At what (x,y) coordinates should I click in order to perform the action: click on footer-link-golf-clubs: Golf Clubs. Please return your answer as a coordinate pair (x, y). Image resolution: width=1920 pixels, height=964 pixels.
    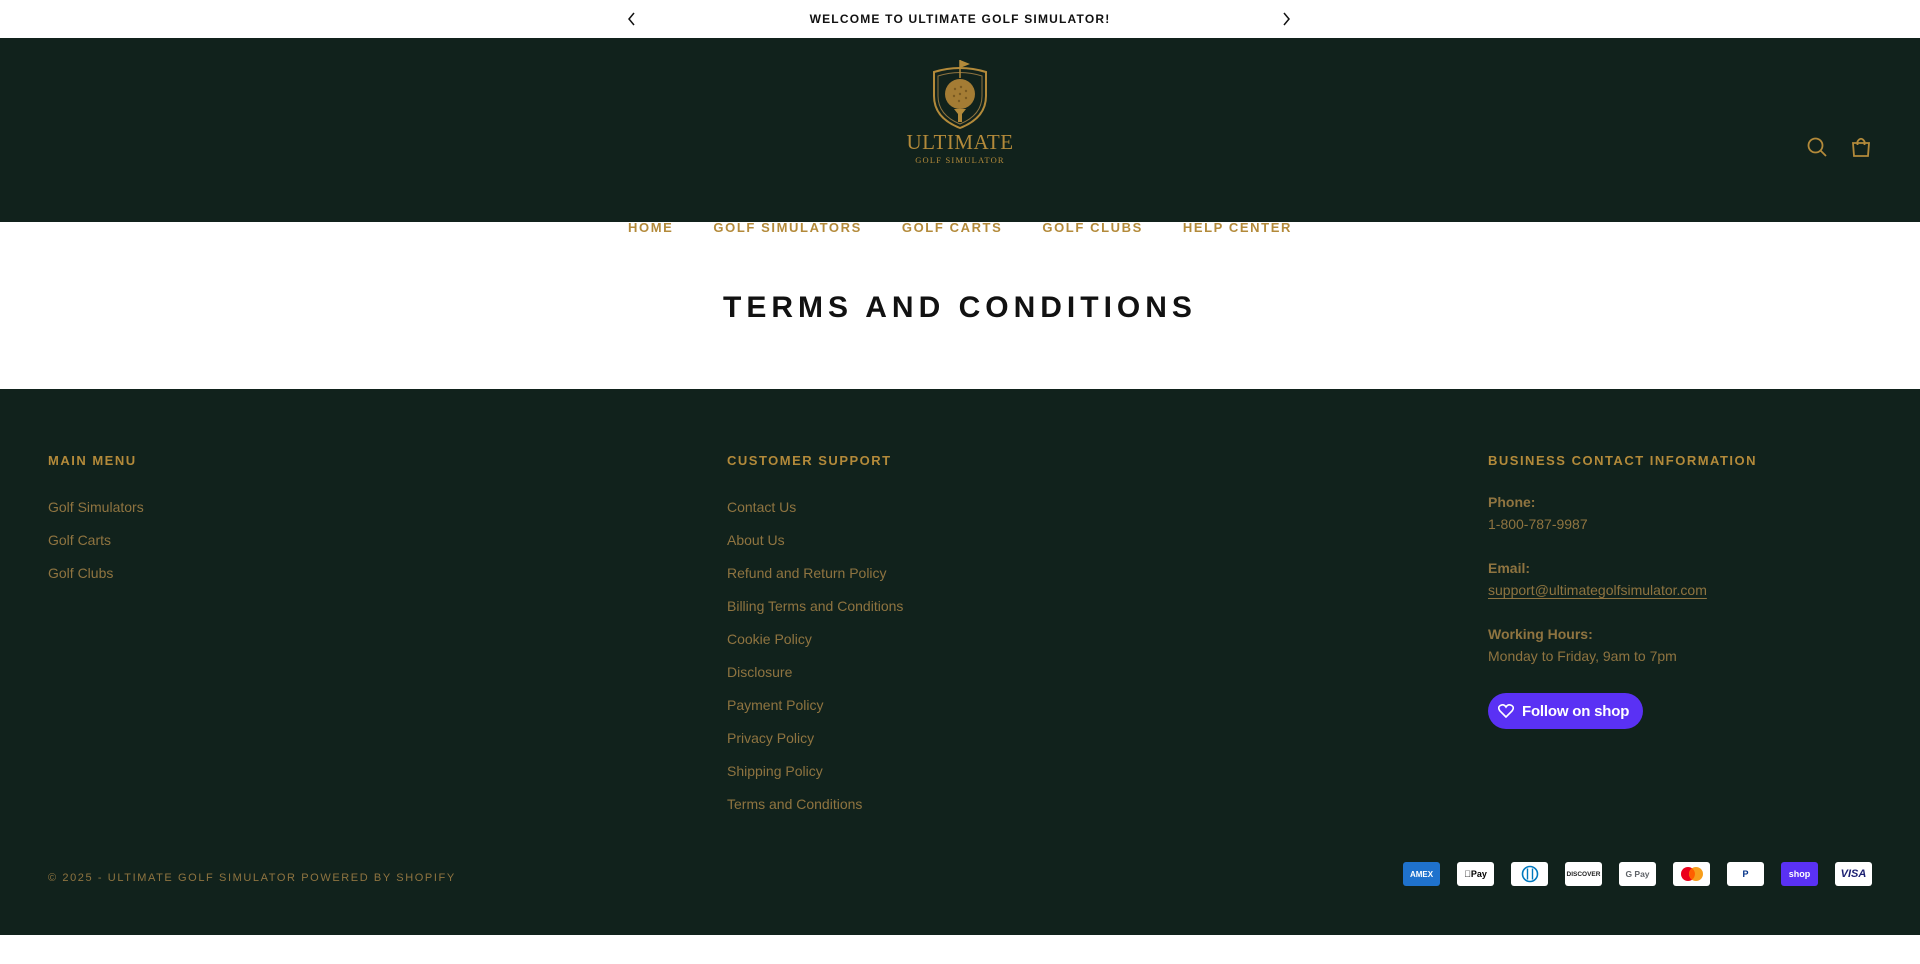
    Looking at the image, I should click on (96, 573).